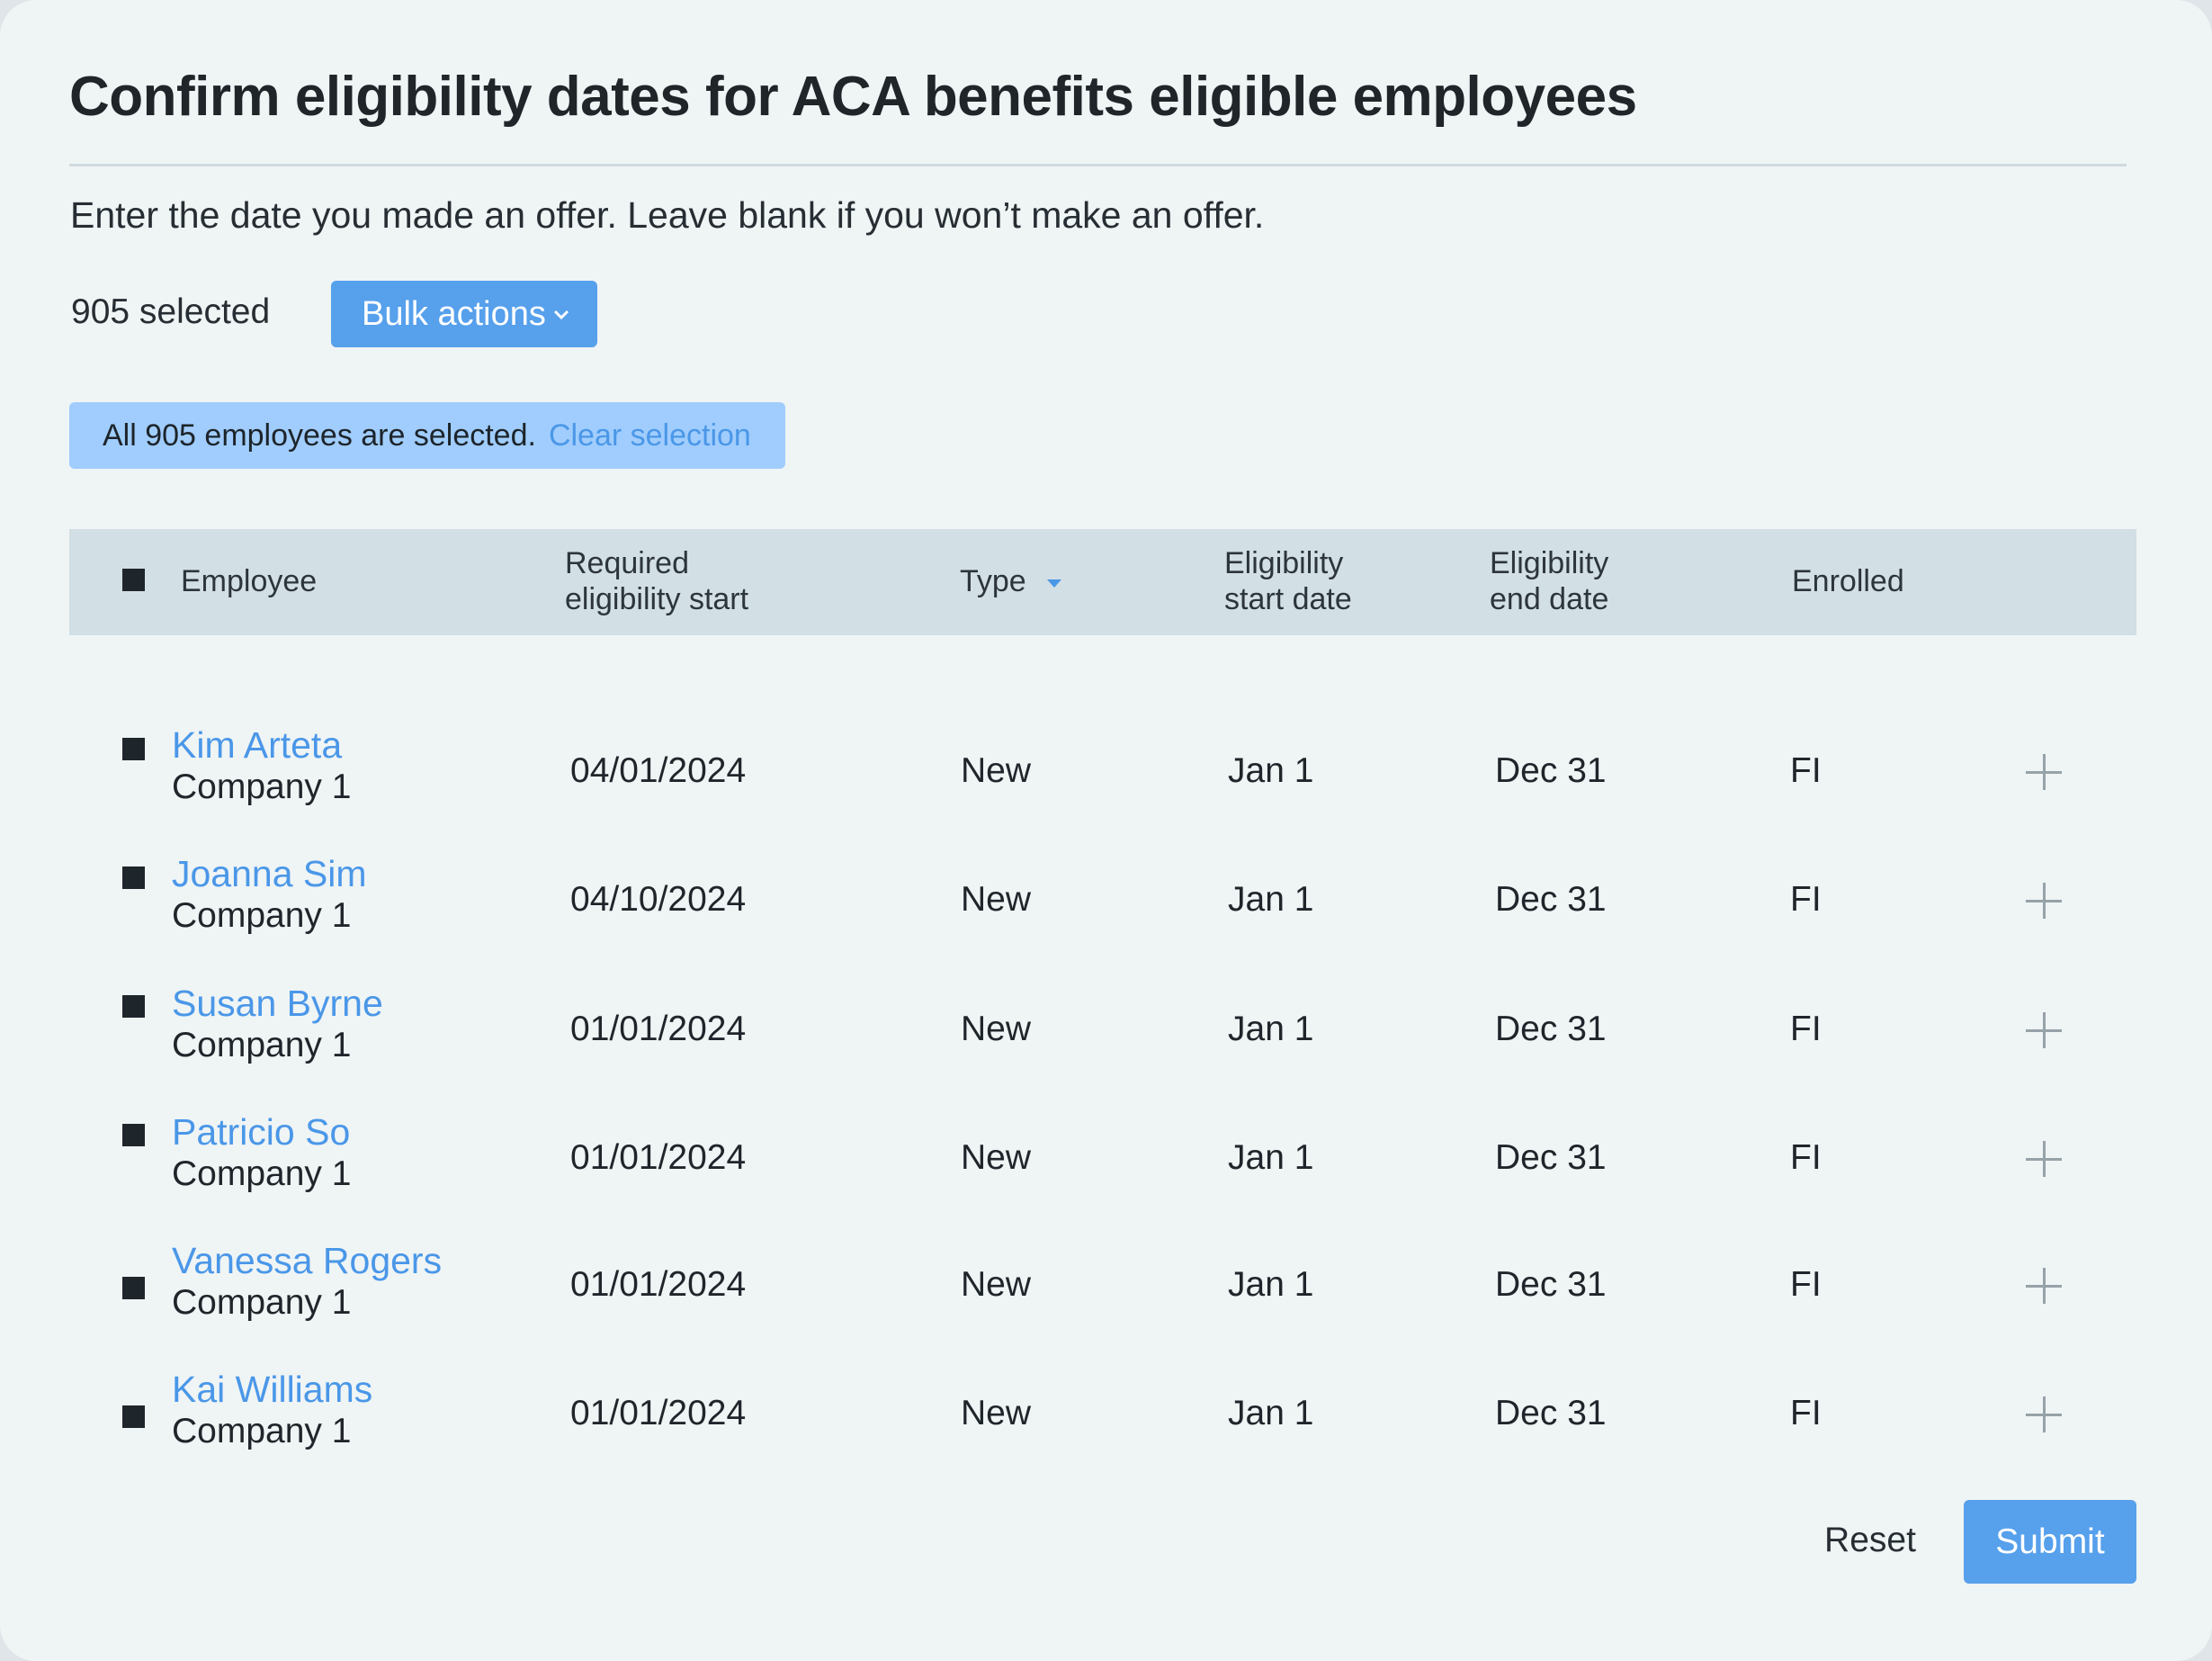  Describe the element at coordinates (1550, 599) in the screenshot. I see `header-elig-end-line2: end date` at that location.